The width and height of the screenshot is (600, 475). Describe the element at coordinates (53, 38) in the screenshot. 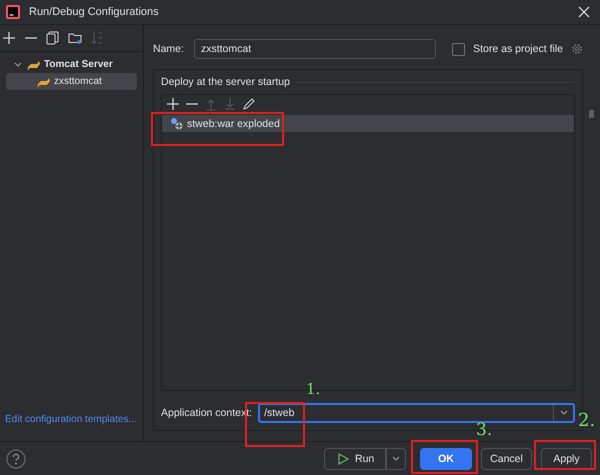

I see `copy-icon` at that location.